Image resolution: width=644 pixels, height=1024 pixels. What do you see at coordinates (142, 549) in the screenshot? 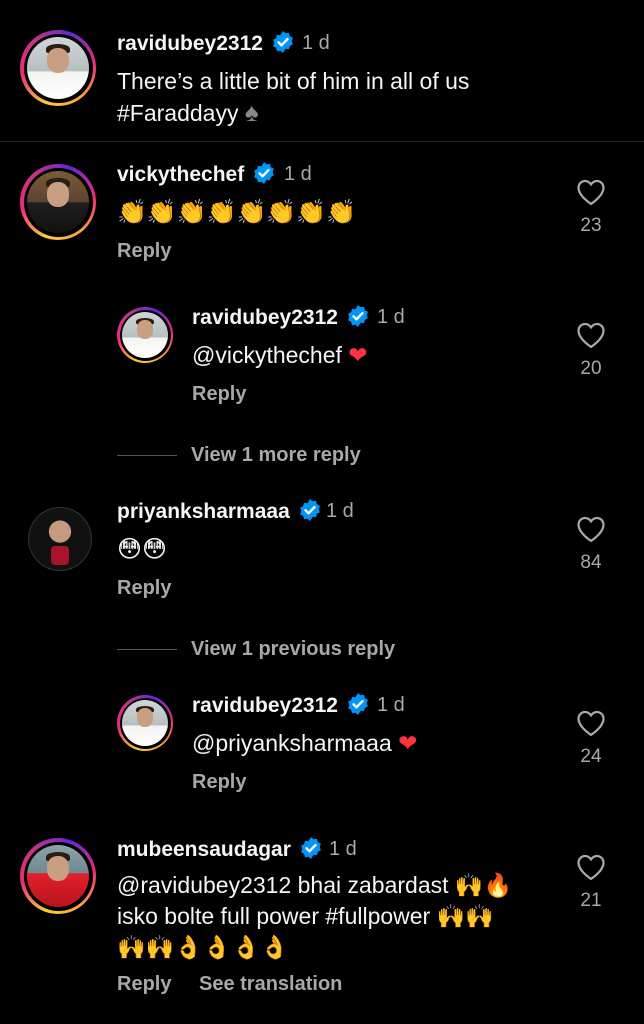
I see `comment-text: 😳😳` at bounding box center [142, 549].